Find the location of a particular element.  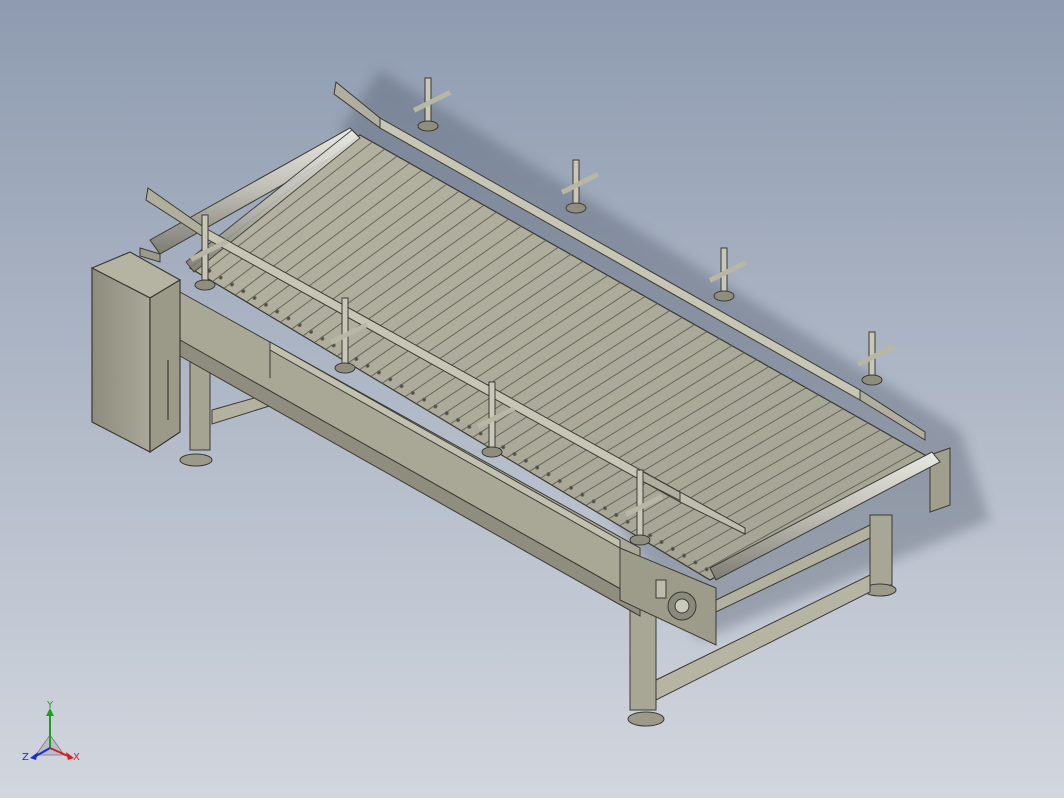

foot-front-left is located at coordinates (646, 719).